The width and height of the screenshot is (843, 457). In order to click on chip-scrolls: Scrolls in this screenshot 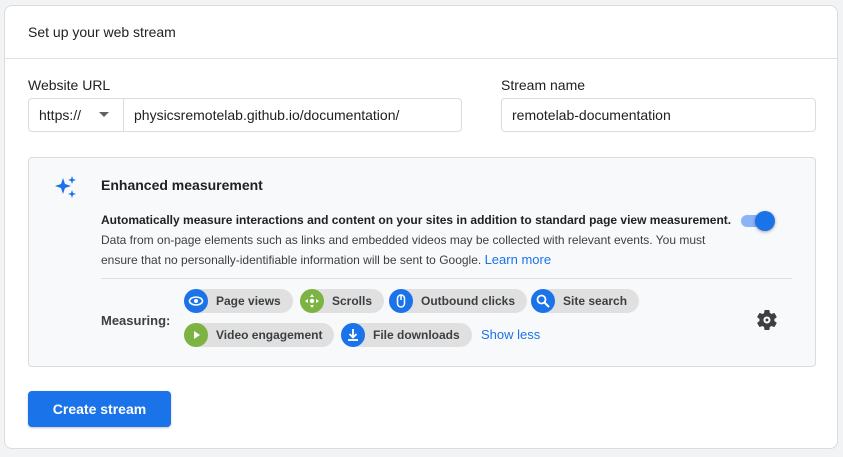, I will do `click(342, 301)`.